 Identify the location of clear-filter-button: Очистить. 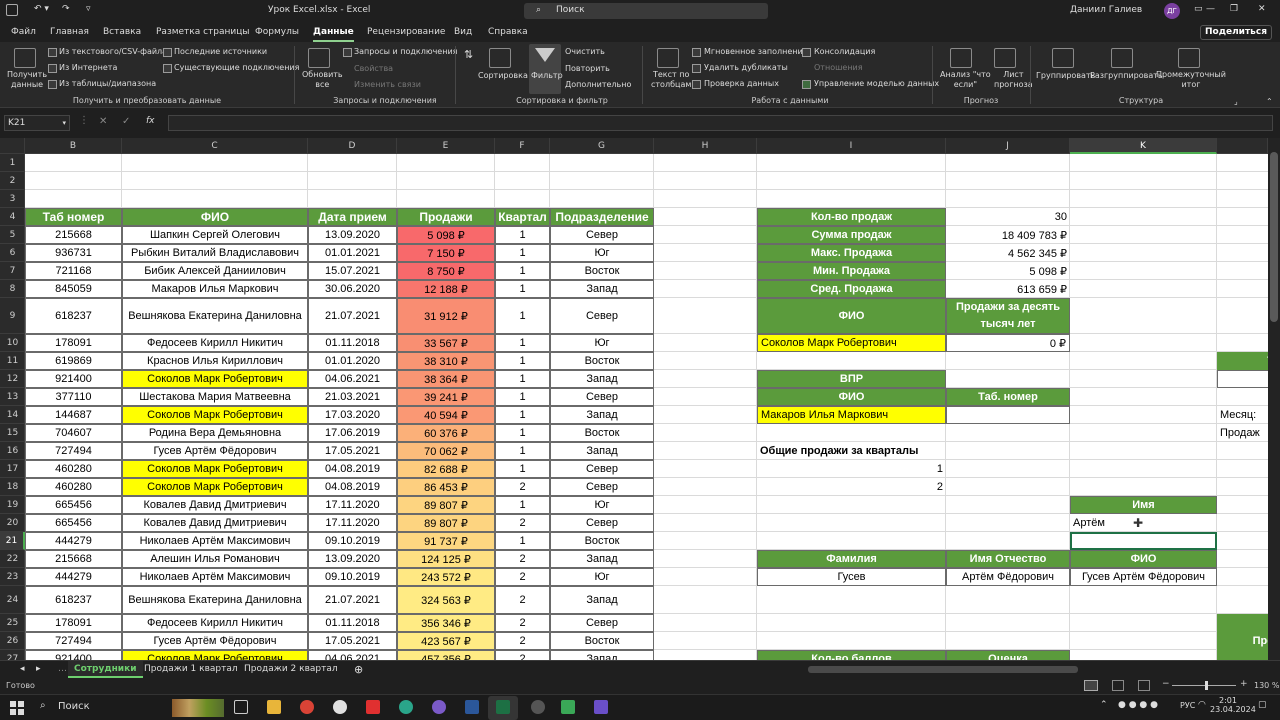
(585, 52).